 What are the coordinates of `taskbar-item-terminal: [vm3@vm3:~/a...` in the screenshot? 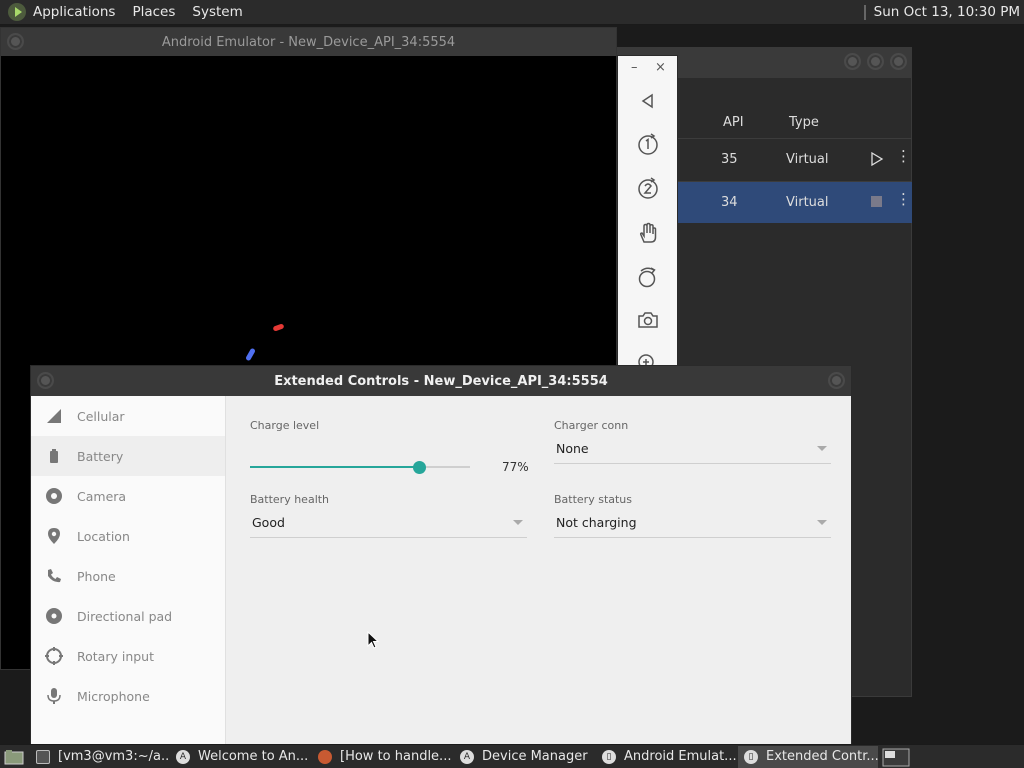 It's located at (99, 757).